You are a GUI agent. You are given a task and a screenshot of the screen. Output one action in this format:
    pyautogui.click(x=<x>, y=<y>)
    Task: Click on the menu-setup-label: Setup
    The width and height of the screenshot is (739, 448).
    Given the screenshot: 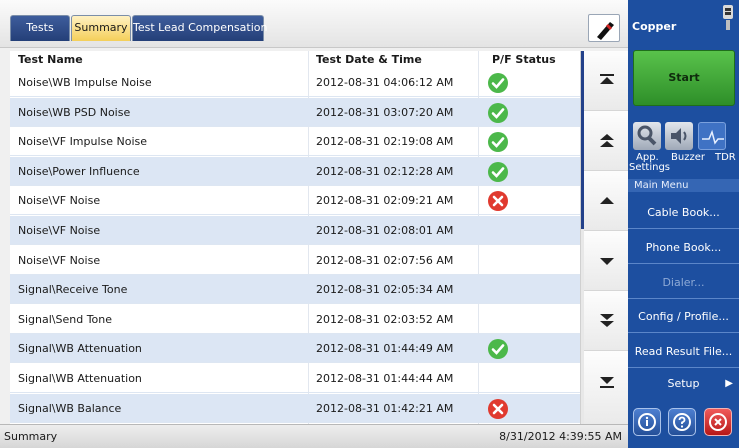 What is the action you would take?
    pyautogui.click(x=683, y=383)
    